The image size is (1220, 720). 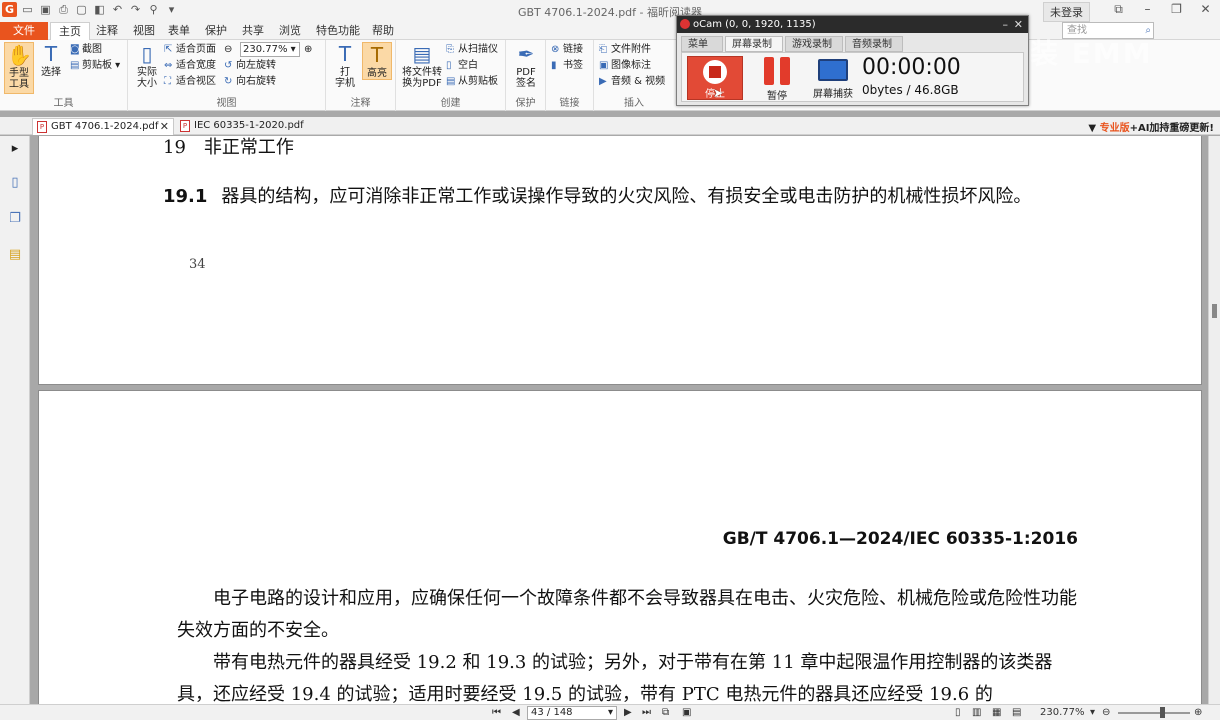 I want to click on tab-help: 帮助, so click(x=383, y=31).